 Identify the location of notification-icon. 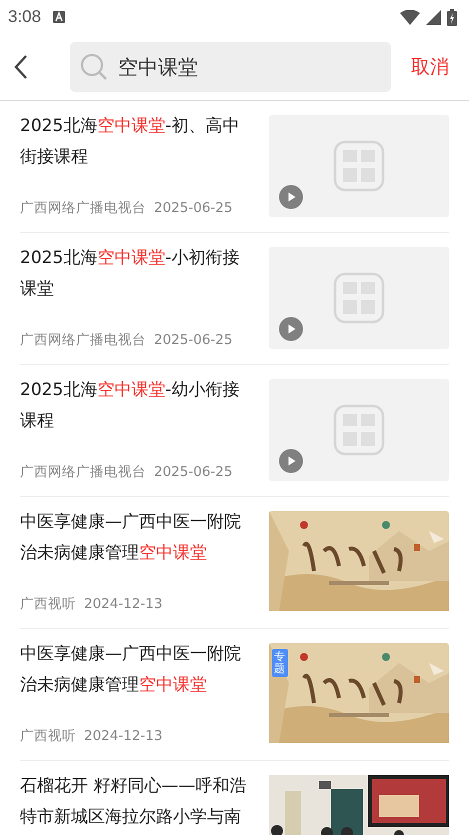
(59, 17).